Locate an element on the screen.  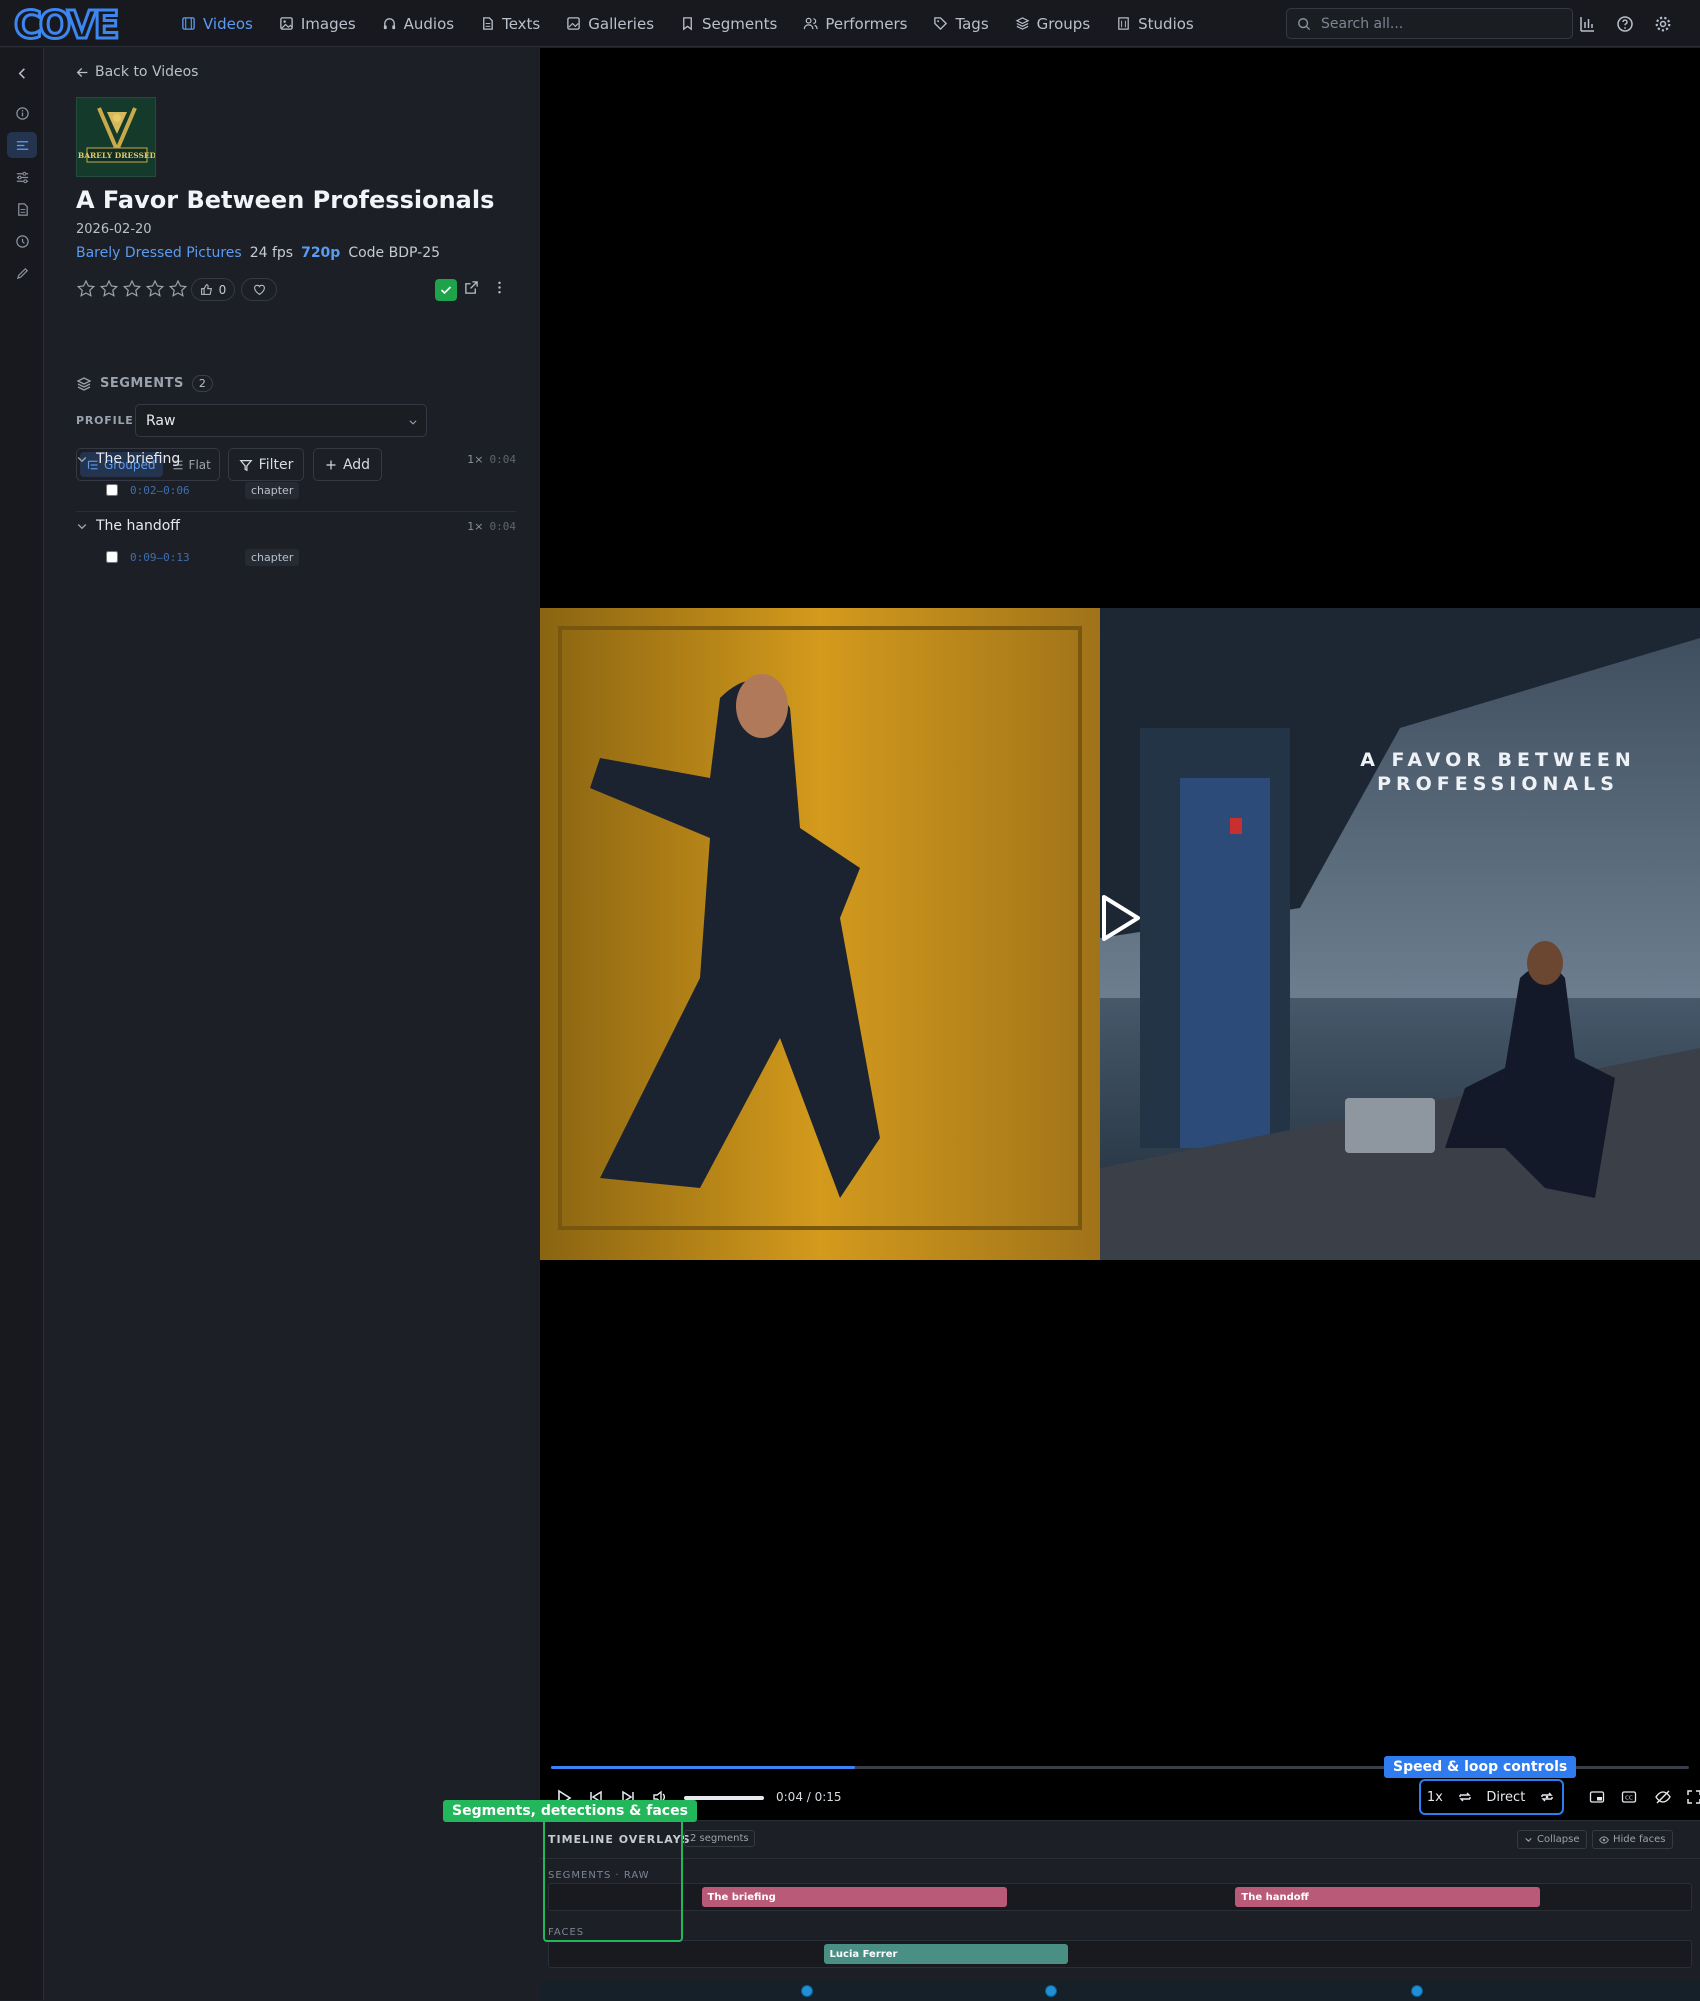
nav-performers: Performers is located at coordinates (855, 23).